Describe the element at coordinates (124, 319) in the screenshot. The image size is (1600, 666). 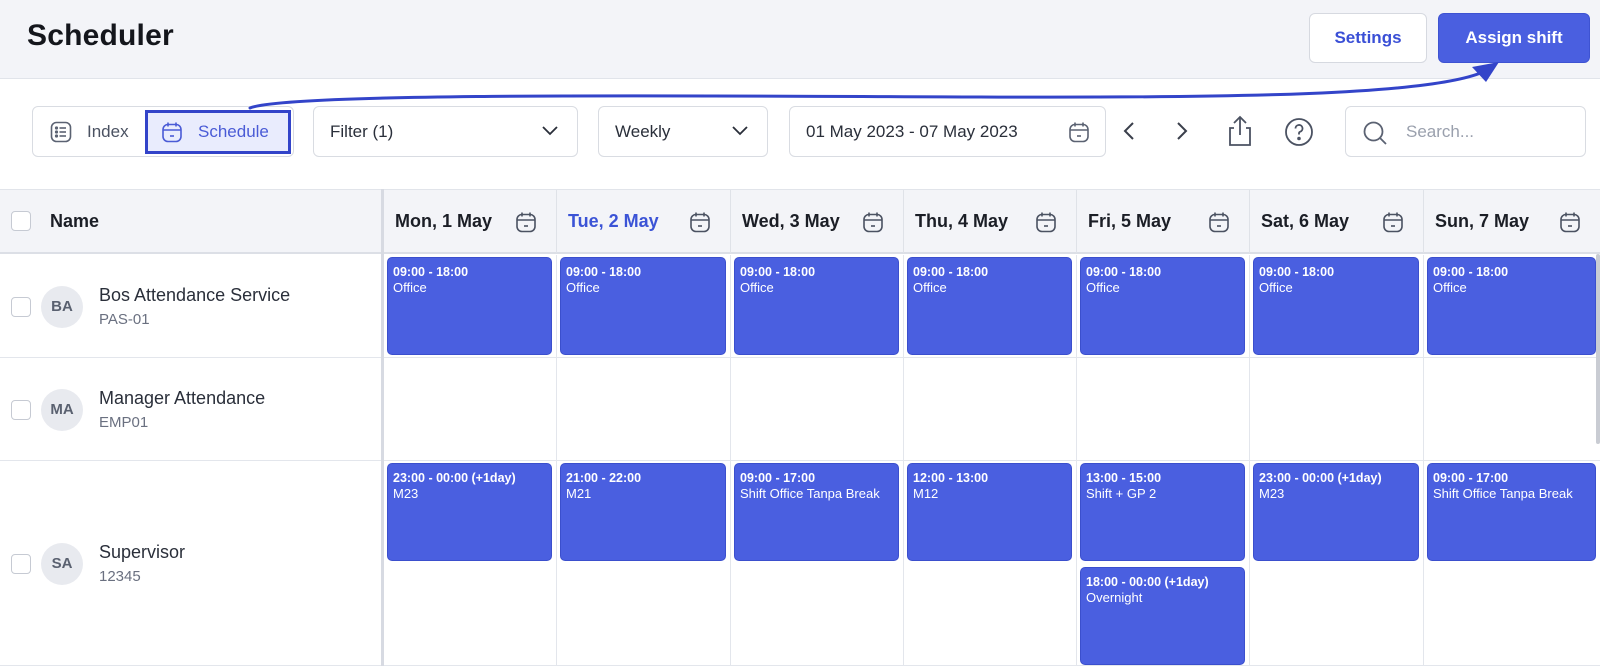
I see `employee-code: PAS-01` at that location.